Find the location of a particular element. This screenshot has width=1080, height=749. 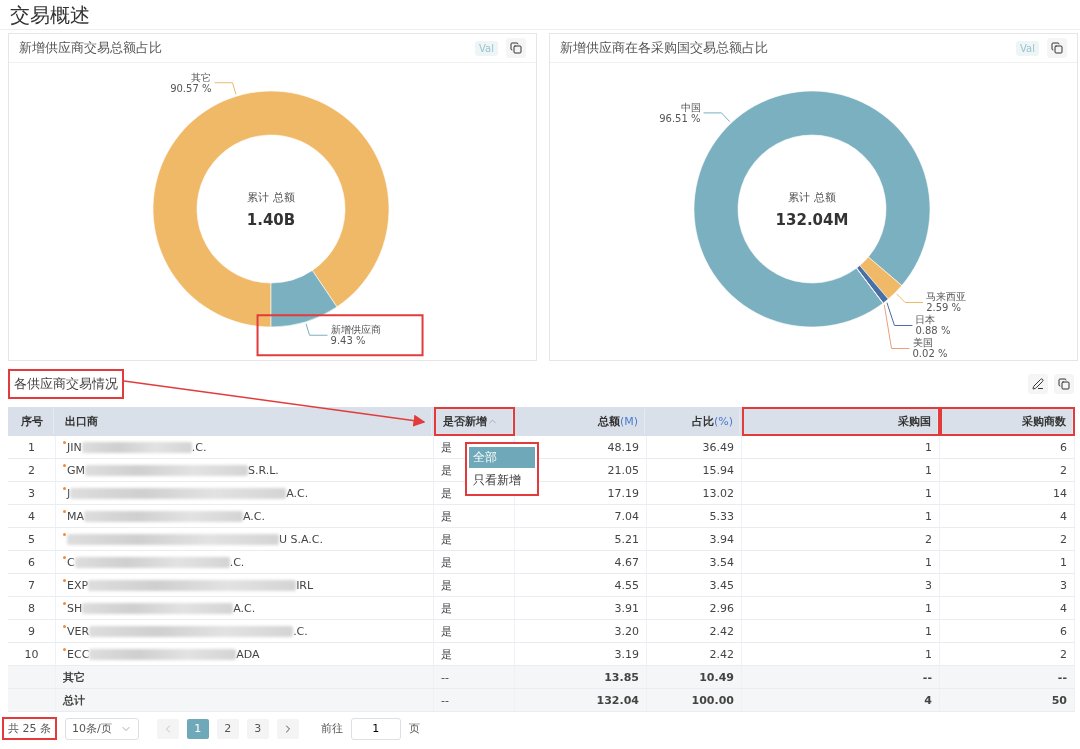

column-header: 是否新增 is located at coordinates (474, 421).